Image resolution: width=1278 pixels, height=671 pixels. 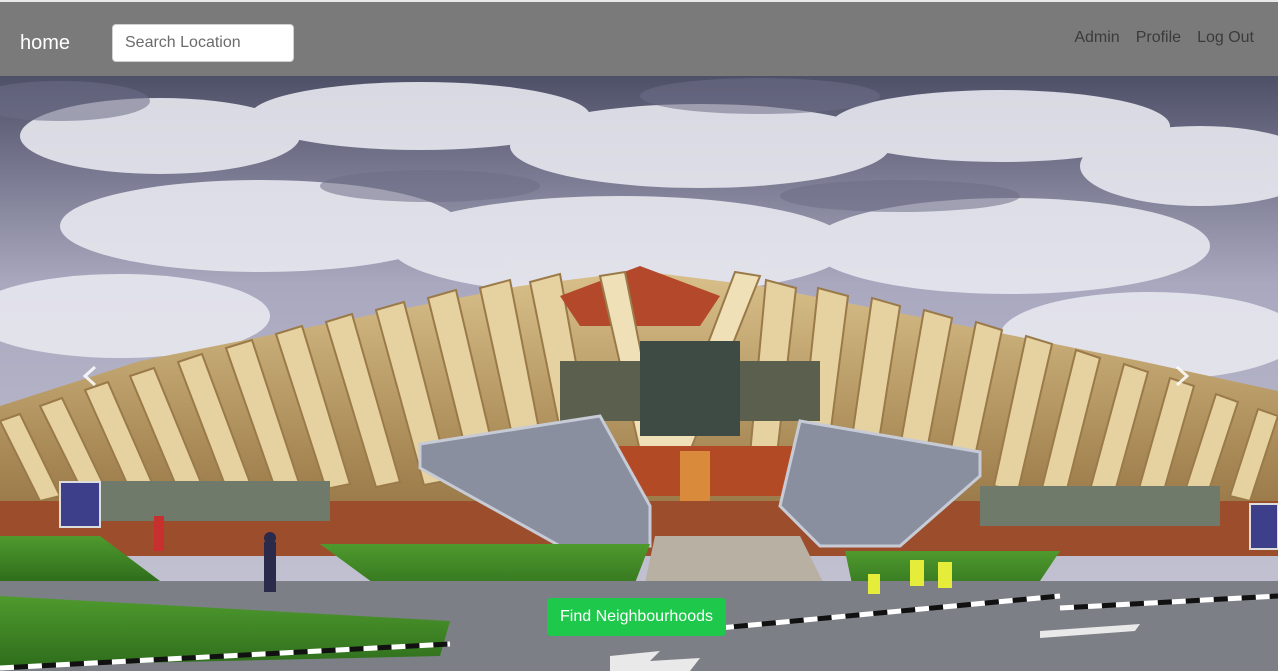 What do you see at coordinates (1096, 38) in the screenshot?
I see `admin-link: Admin` at bounding box center [1096, 38].